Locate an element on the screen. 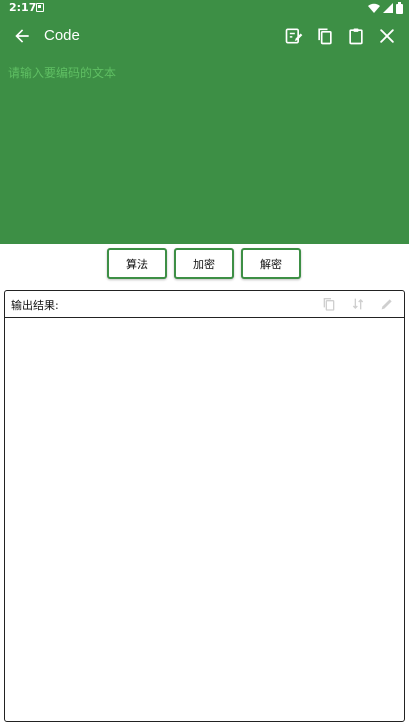 The image size is (409, 727). output-header: 输出结果: is located at coordinates (204, 304).